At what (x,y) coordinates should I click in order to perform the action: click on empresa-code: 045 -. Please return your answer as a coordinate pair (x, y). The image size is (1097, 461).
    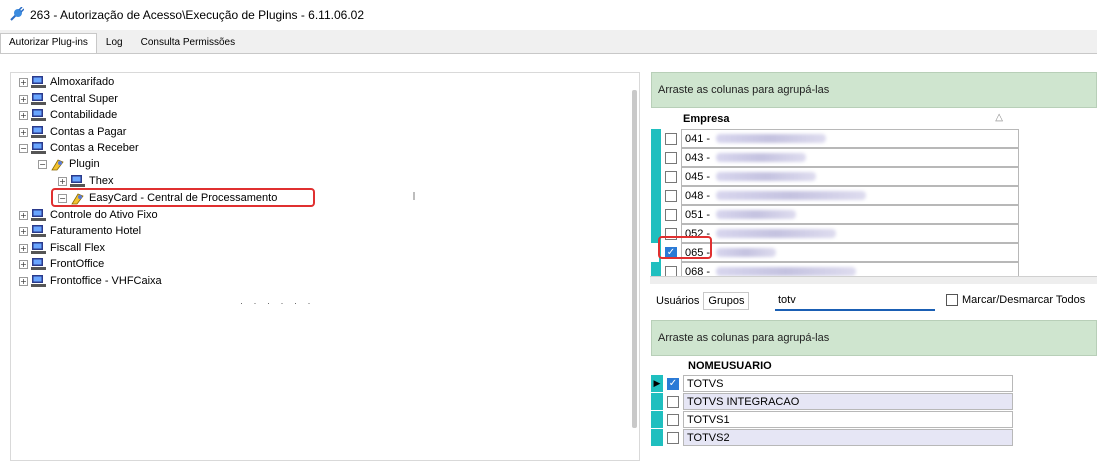
    Looking at the image, I should click on (698, 176).